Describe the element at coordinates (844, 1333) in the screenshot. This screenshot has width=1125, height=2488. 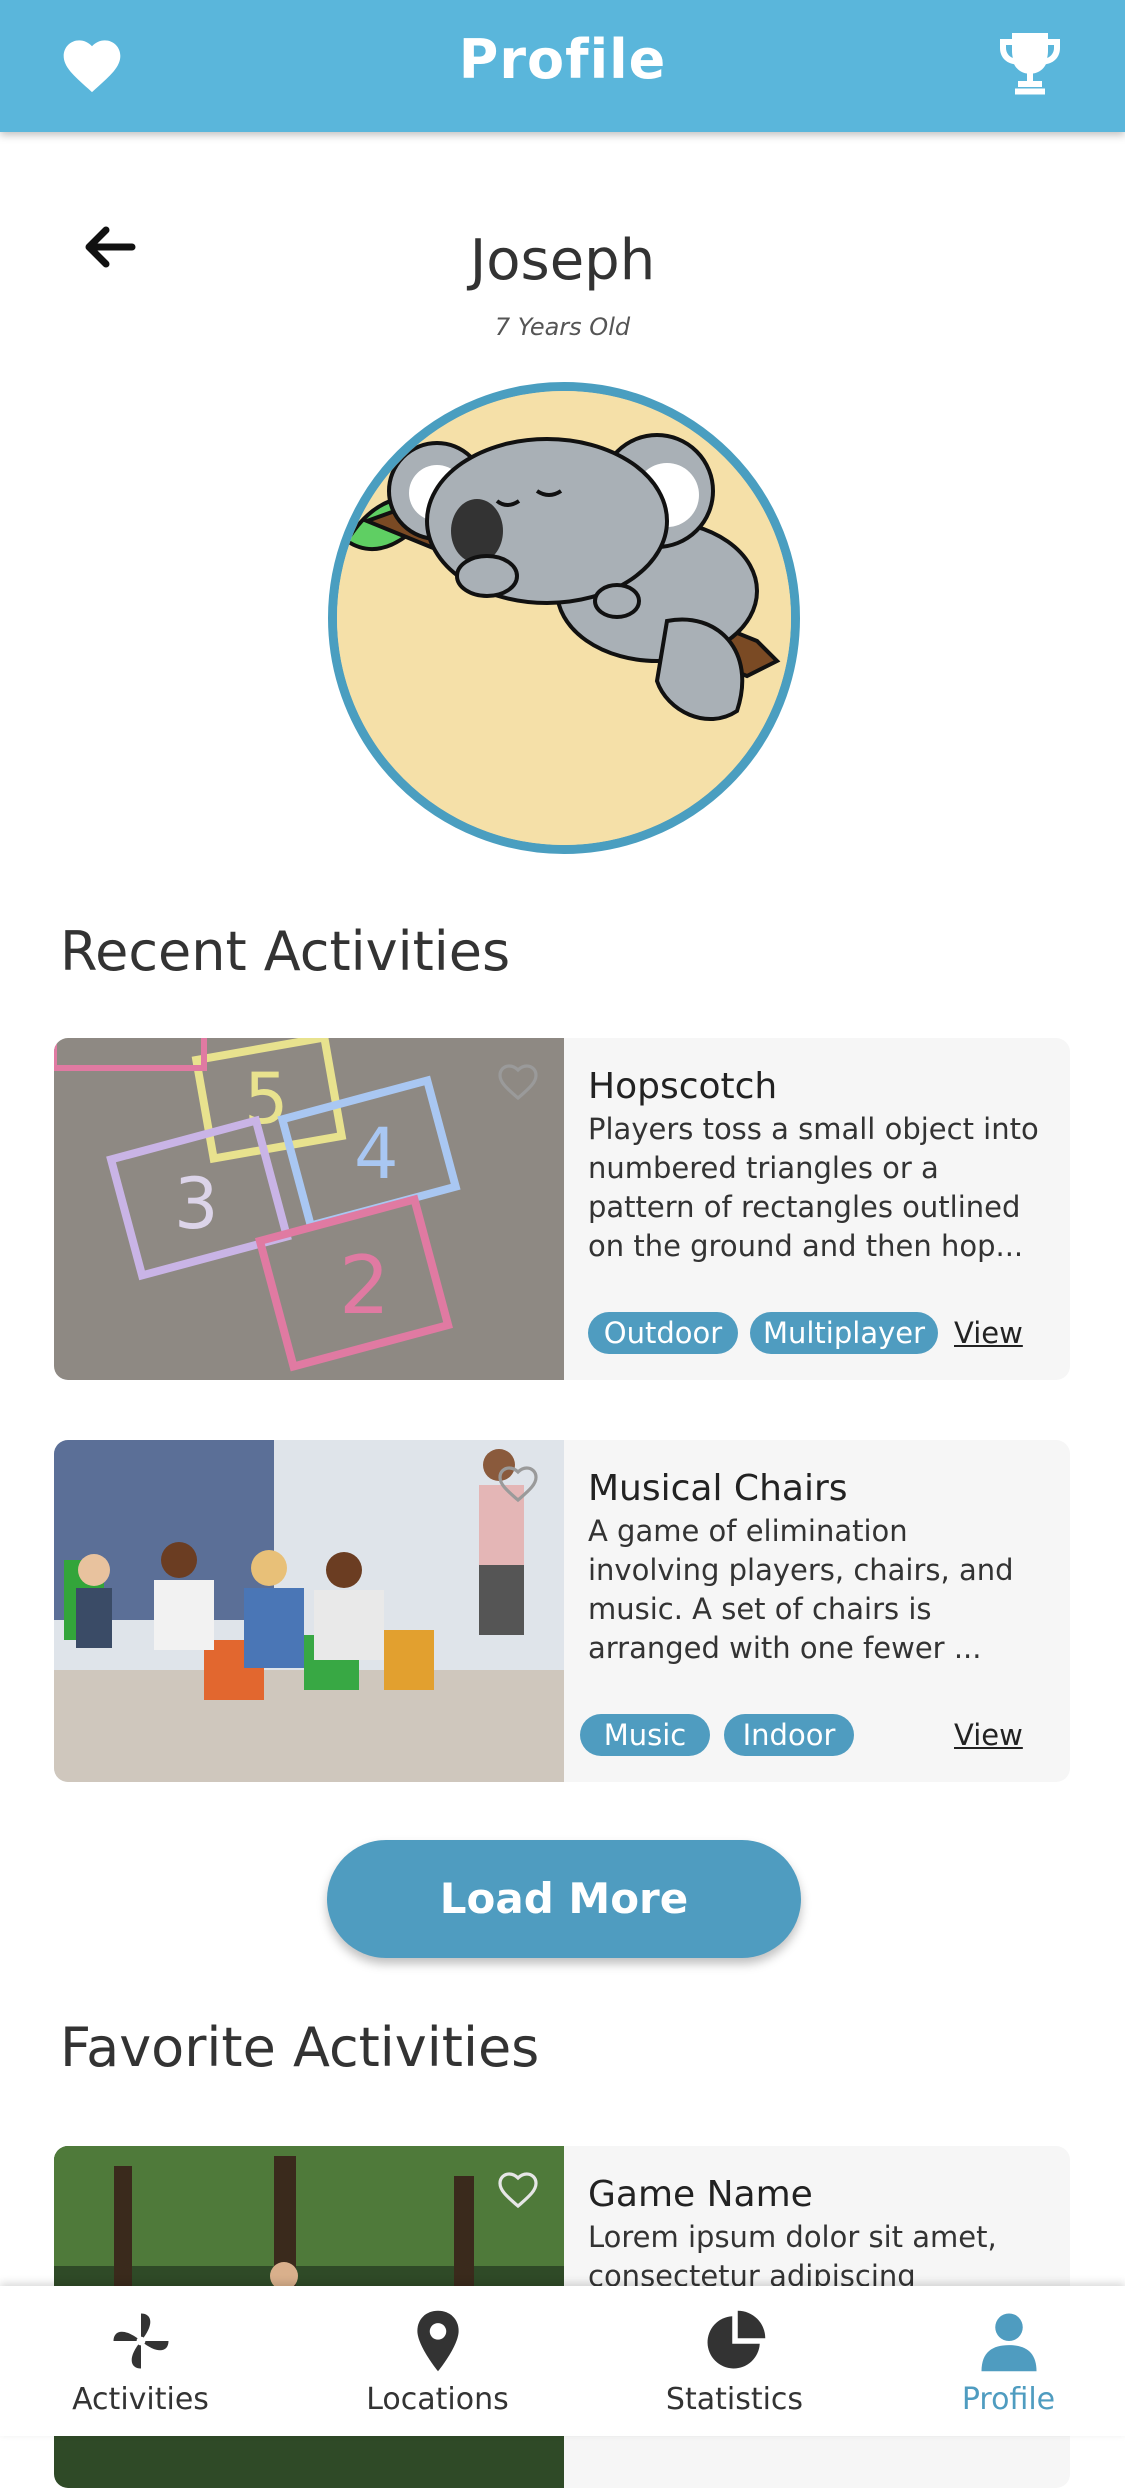
I see `tag-multiplayer: Multiplayer` at that location.